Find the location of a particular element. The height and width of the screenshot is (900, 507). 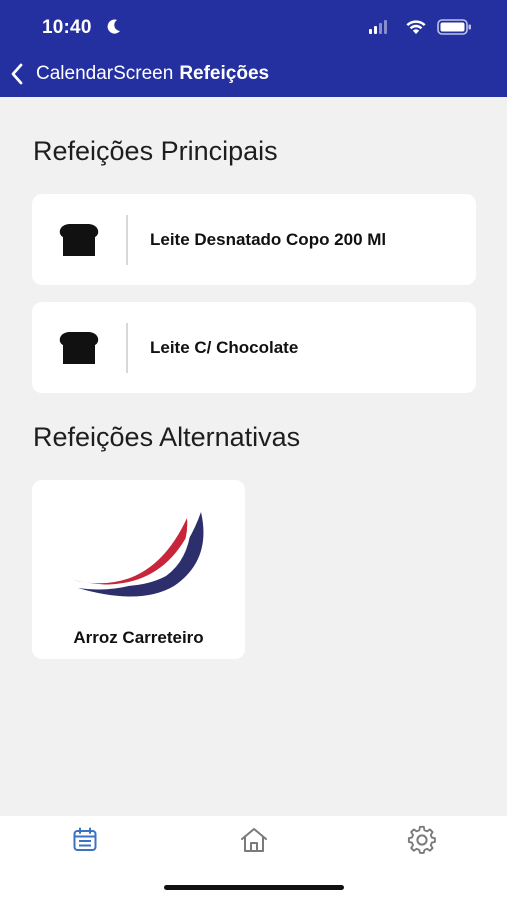

meal-label: Leite C/ Chocolate is located at coordinates (224, 347).